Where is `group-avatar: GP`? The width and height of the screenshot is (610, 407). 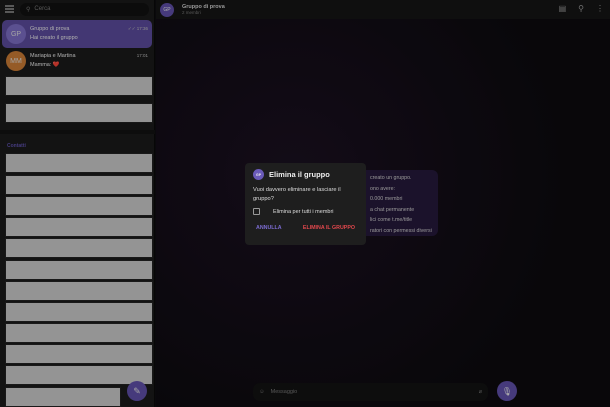
group-avatar: GP is located at coordinates (258, 174).